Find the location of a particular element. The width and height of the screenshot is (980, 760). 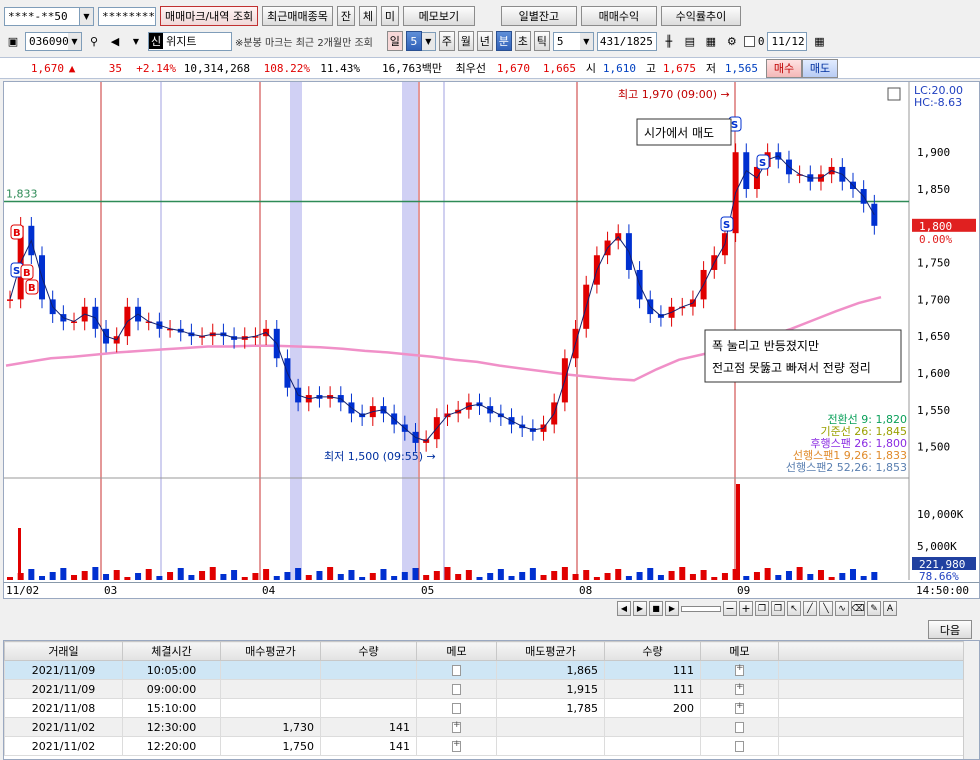

zoom-in-icon: + is located at coordinates (746, 608).